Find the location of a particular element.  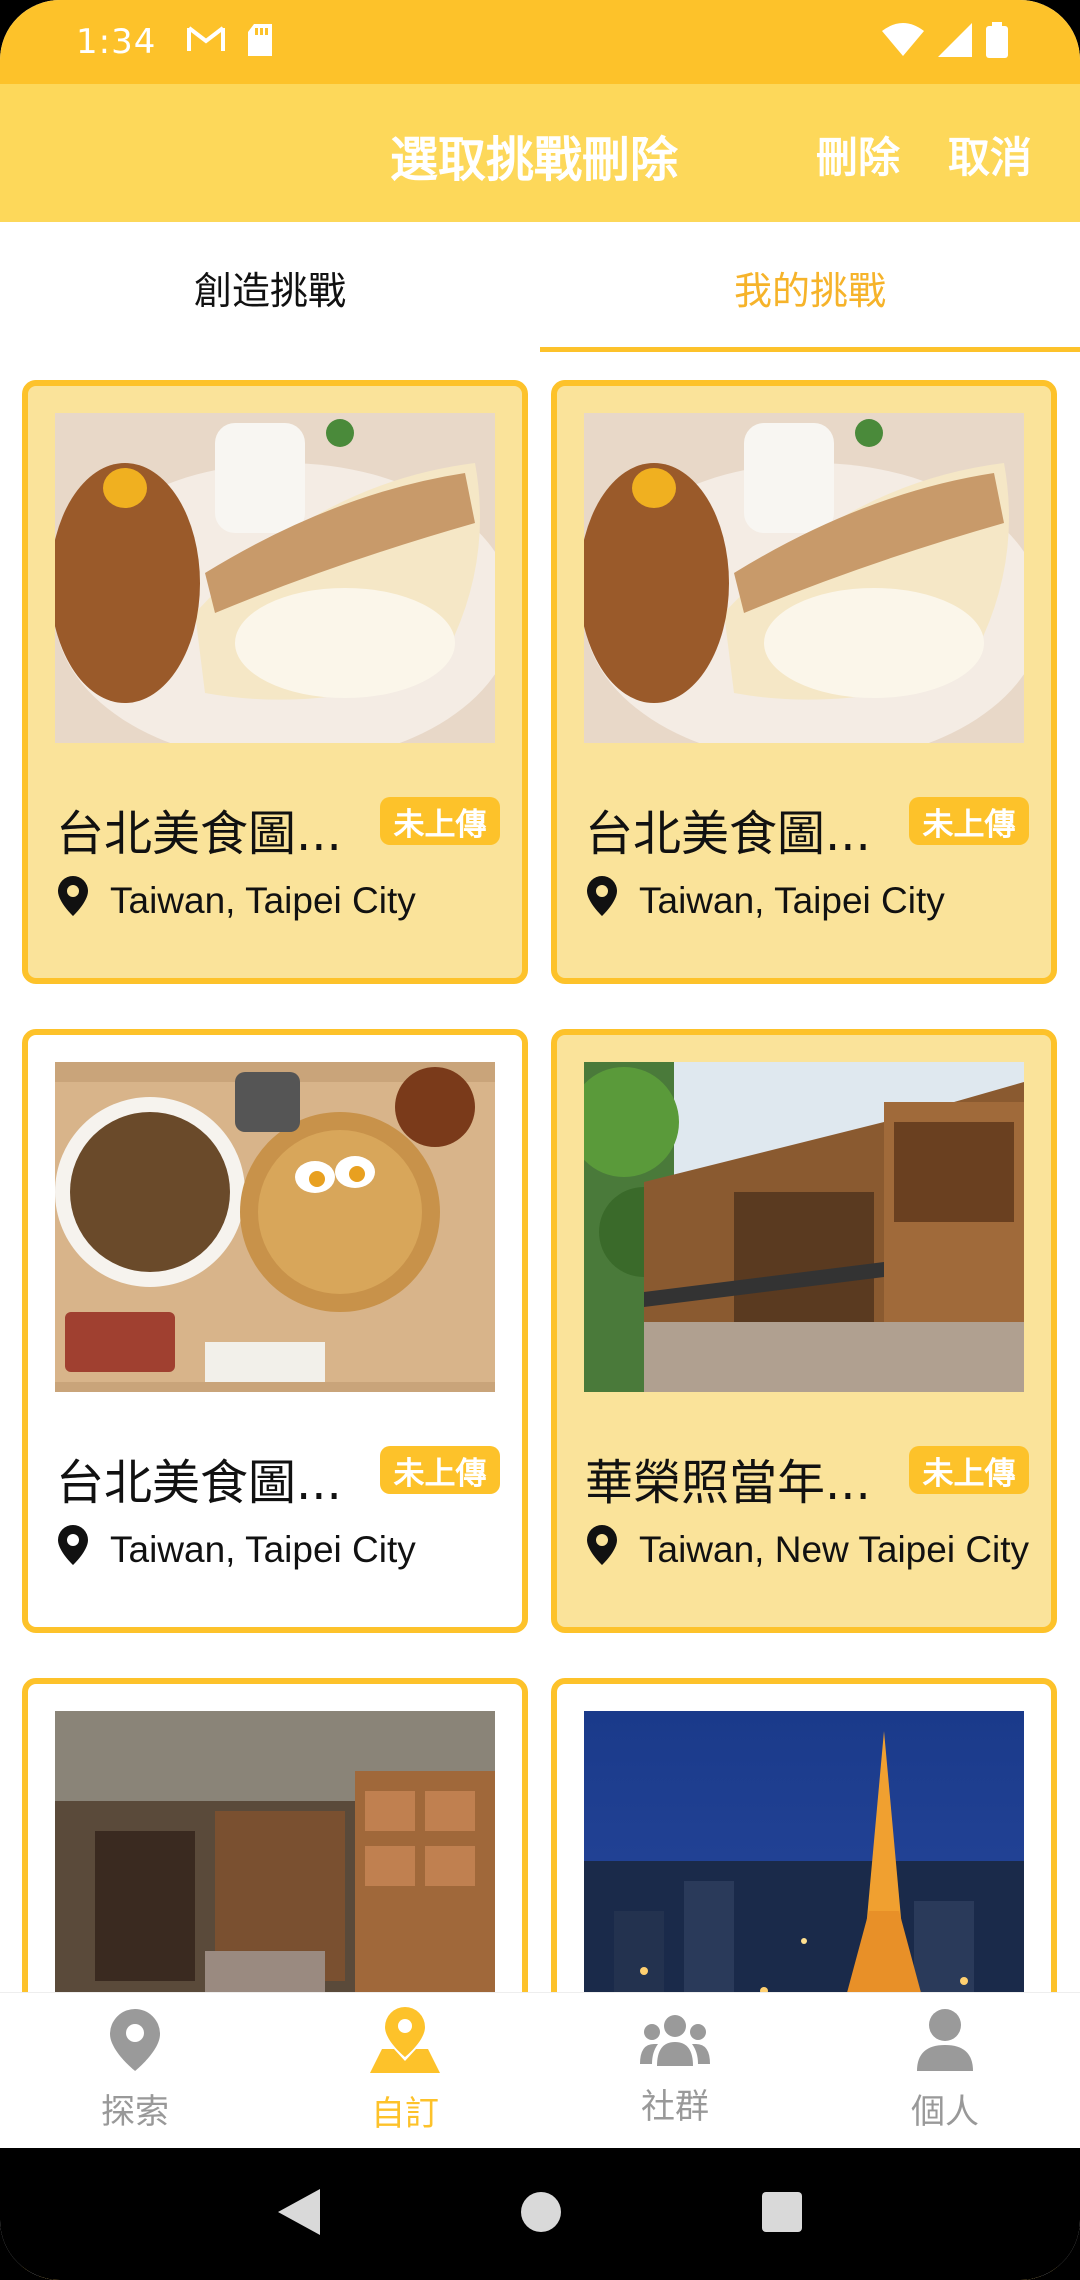

sd-card-icon is located at coordinates (260, 42).